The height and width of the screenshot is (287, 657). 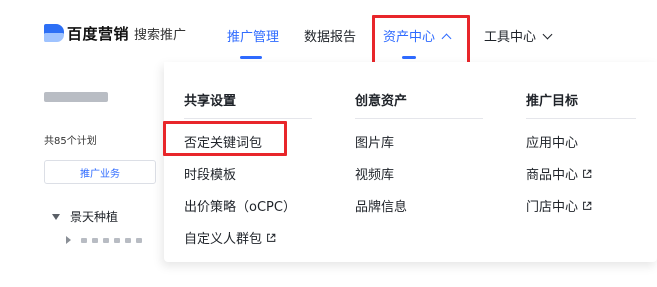 What do you see at coordinates (417, 35) in the screenshot?
I see `nav-tab-asset-center: 资产中心` at bounding box center [417, 35].